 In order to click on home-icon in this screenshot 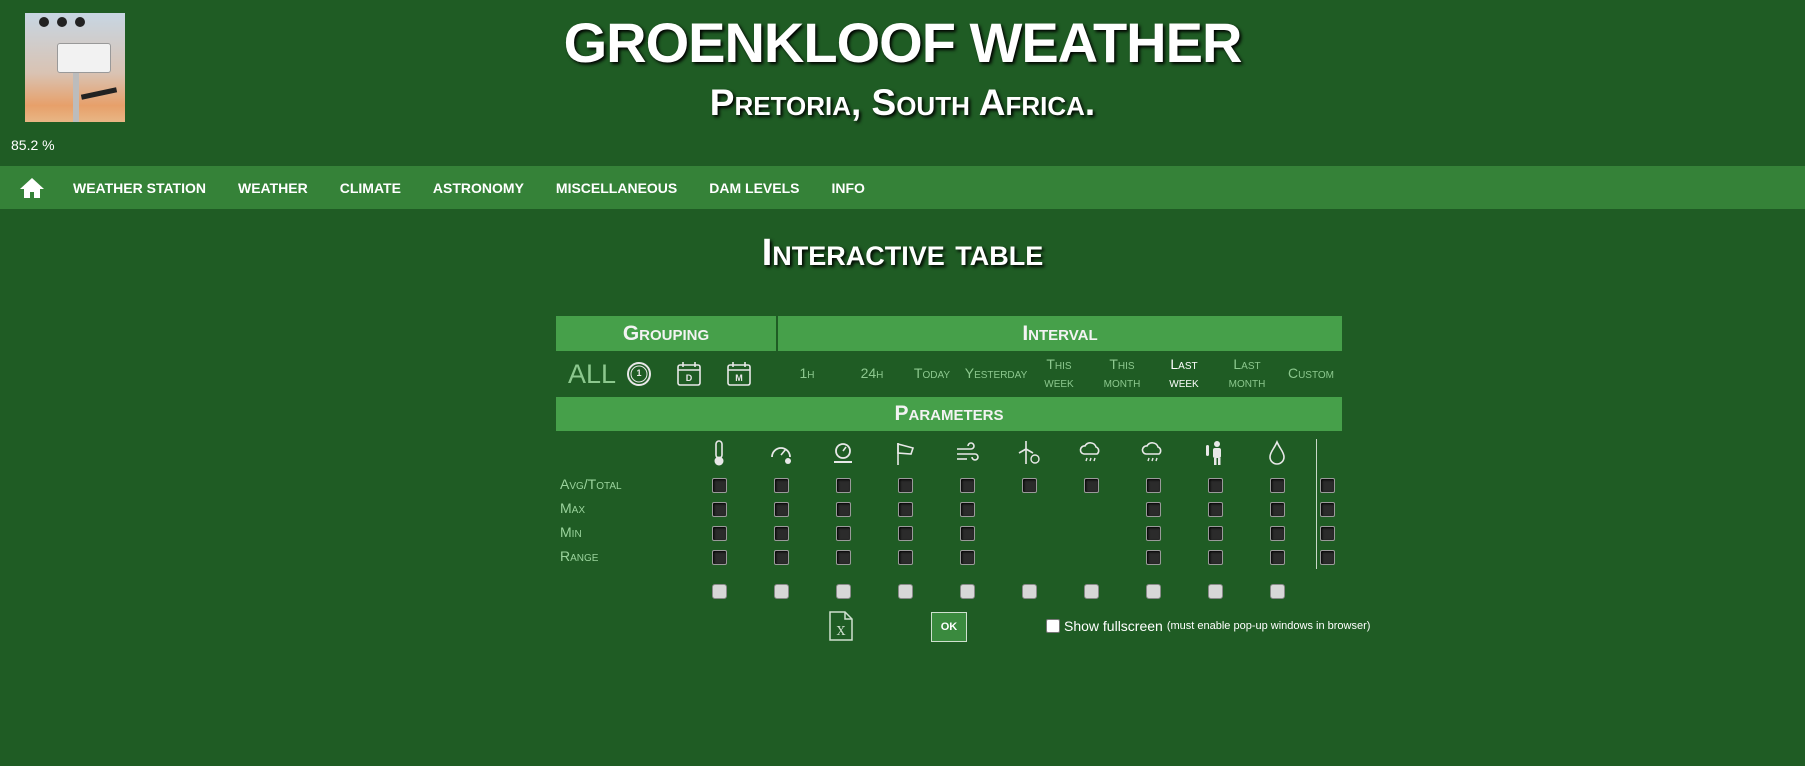, I will do `click(32, 188)`.